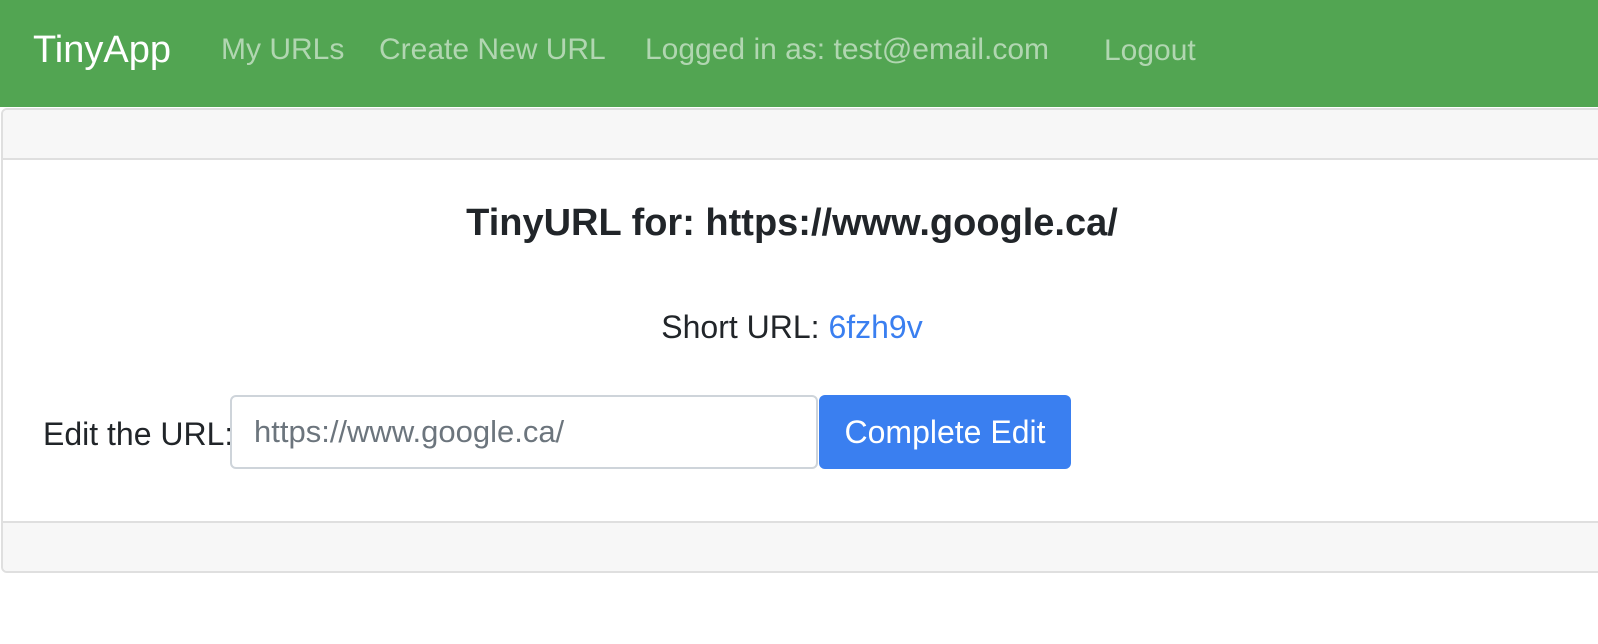  I want to click on card-header, so click(800, 135).